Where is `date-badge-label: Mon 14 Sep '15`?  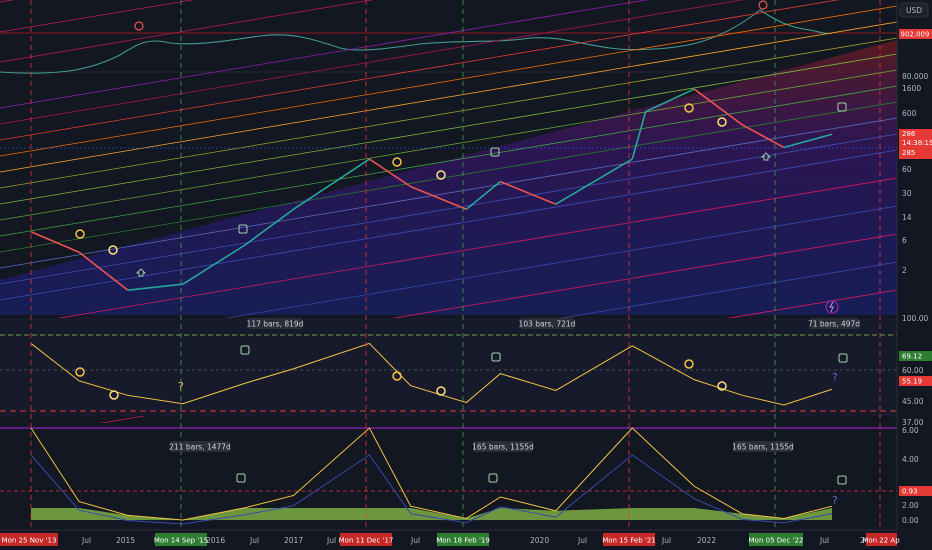
date-badge-label: Mon 14 Sep '15 is located at coordinates (181, 541).